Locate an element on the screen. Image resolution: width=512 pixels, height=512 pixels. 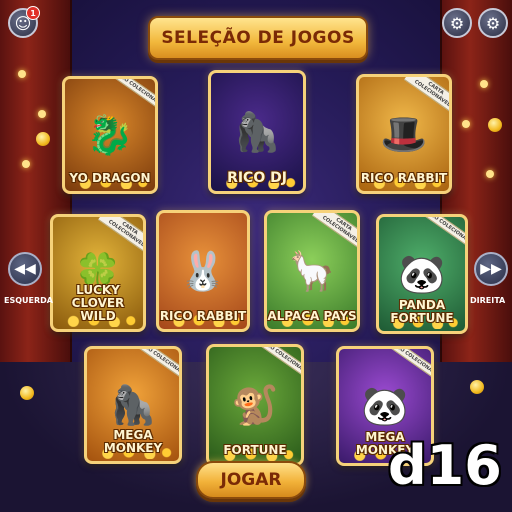
game-title: PANDA FORTUNE is located at coordinates (422, 311).